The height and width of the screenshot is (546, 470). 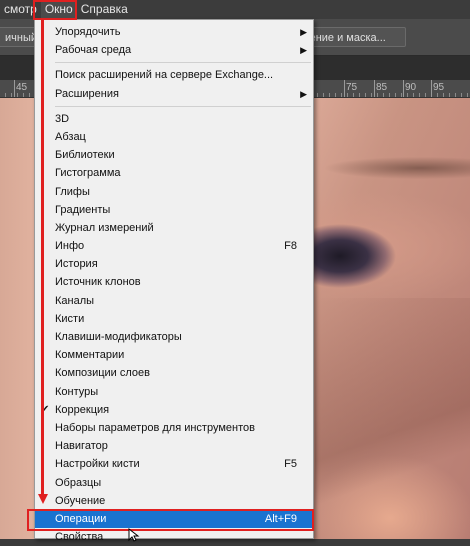 What do you see at coordinates (62, 118) in the screenshot?
I see `menu-item-label: 3D` at bounding box center [62, 118].